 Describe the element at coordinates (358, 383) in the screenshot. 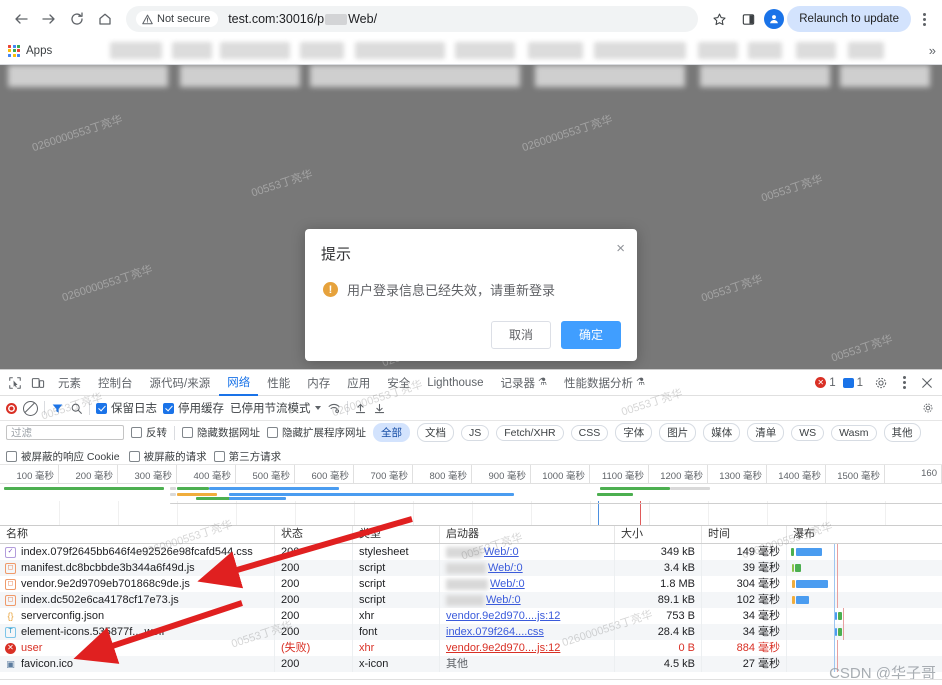

I see `tab-application: 应用` at that location.